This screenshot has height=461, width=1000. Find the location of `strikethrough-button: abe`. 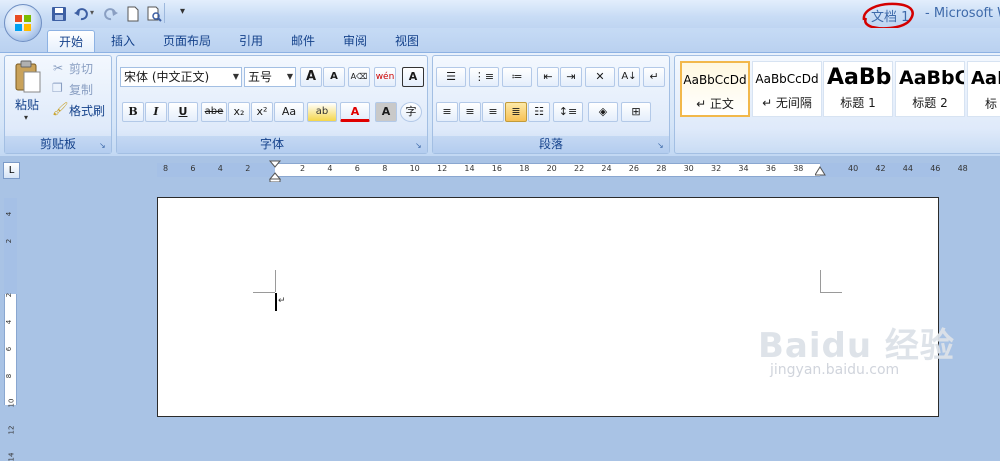

strikethrough-button: abe is located at coordinates (214, 112).